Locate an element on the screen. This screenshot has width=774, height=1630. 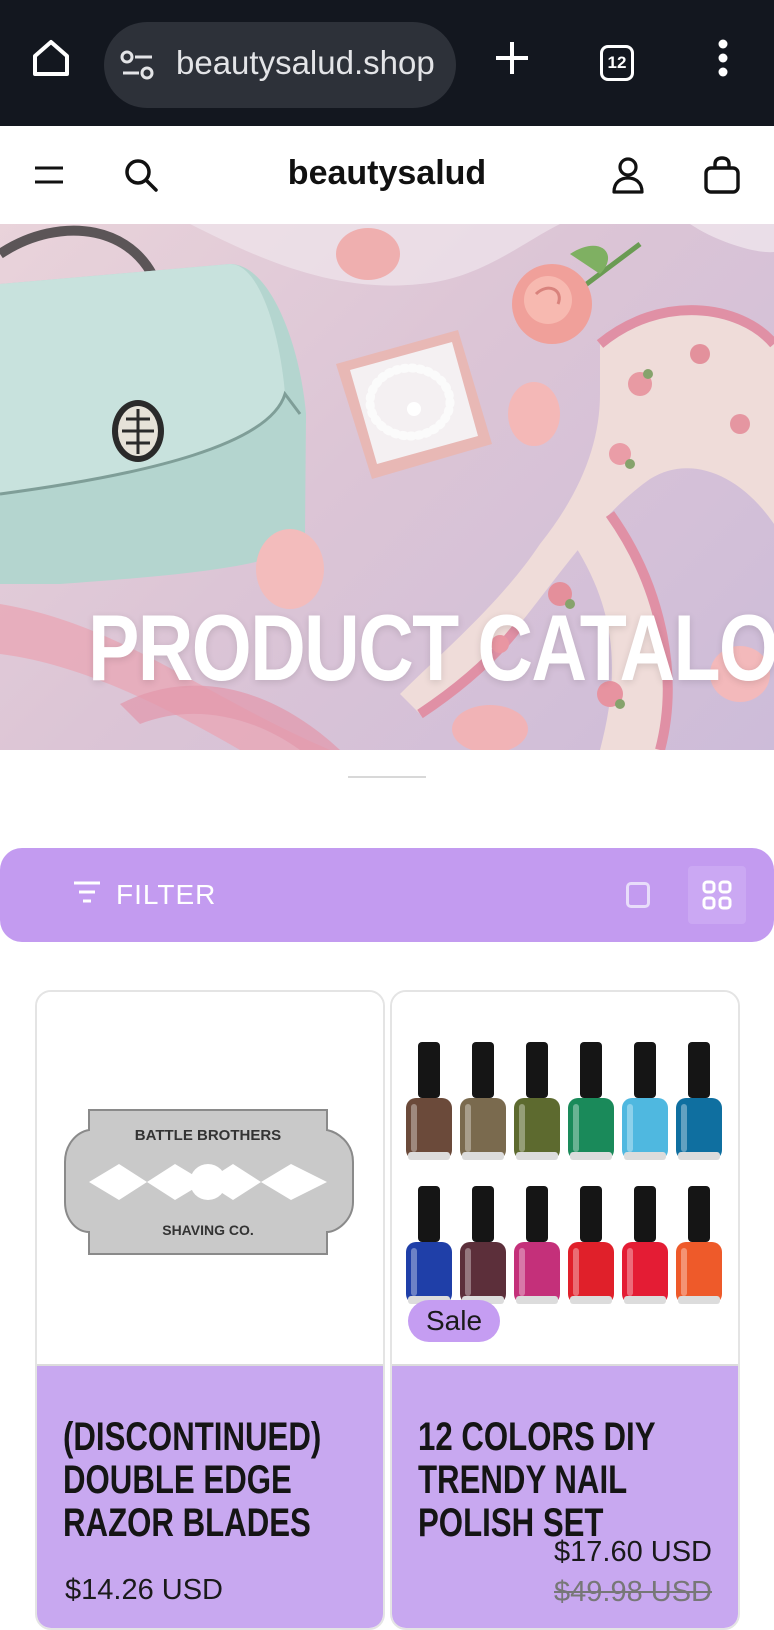
site-header: beautysalud is located at coordinates (387, 175).